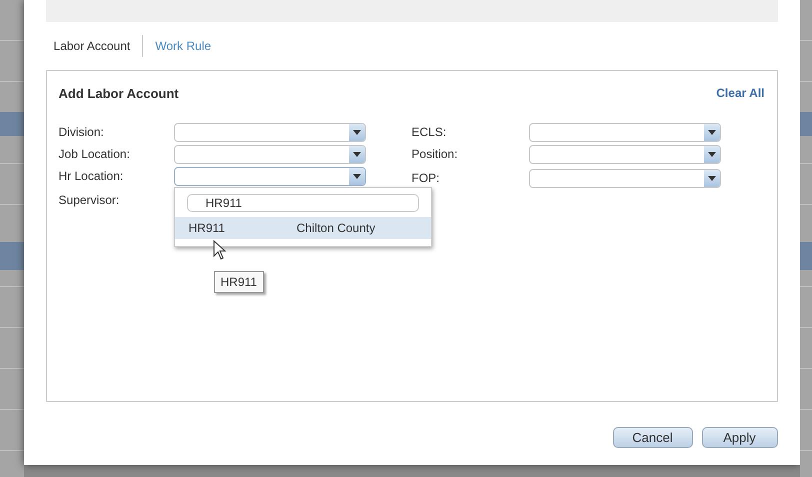  What do you see at coordinates (94, 154) in the screenshot?
I see `field-label: Job Location:` at bounding box center [94, 154].